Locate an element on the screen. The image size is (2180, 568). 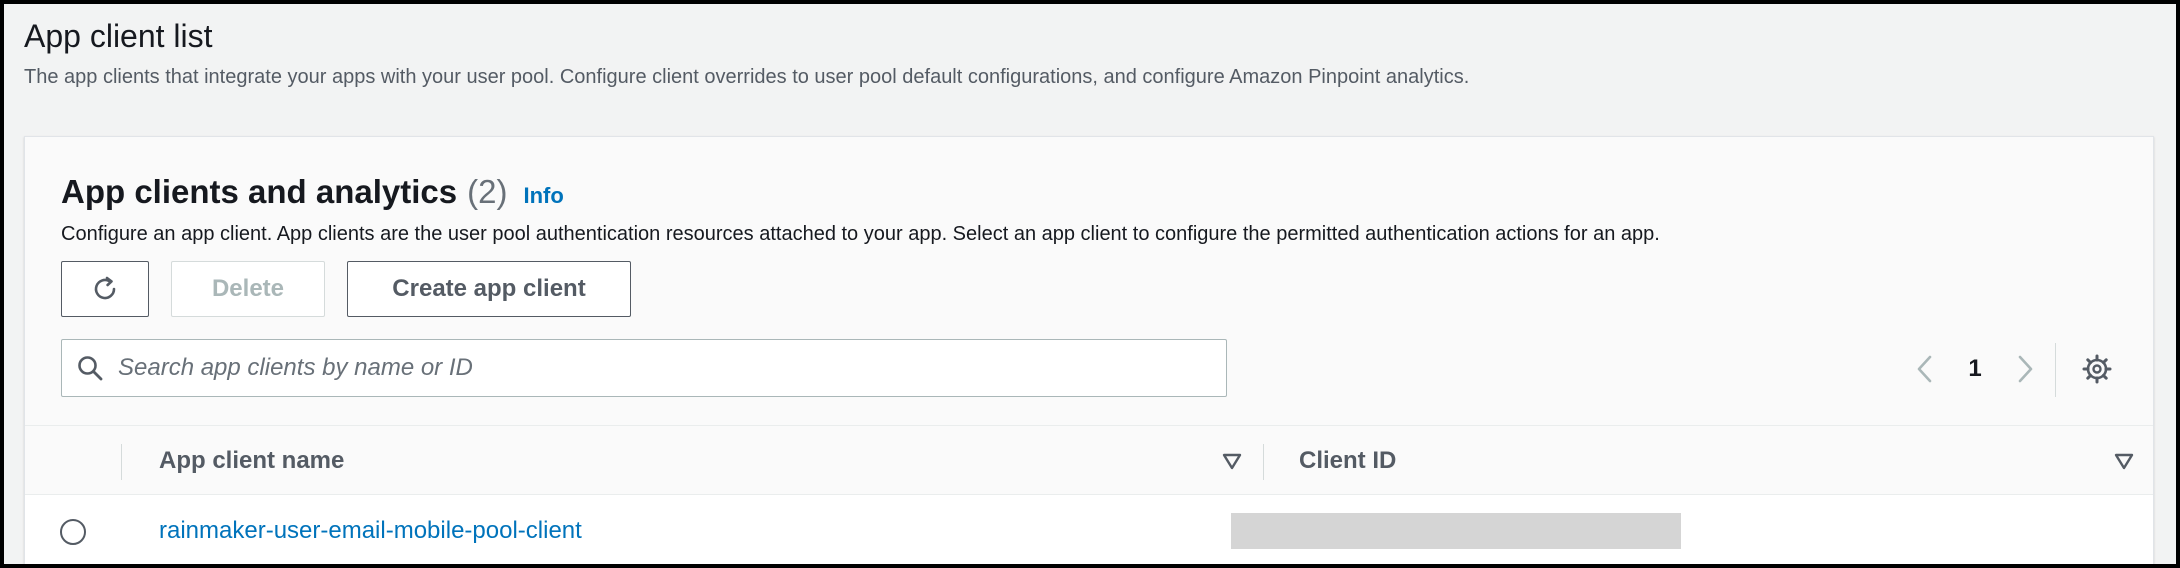
table-row: rainmaker-user-email-mobile-pool-client is located at coordinates (1089, 529).